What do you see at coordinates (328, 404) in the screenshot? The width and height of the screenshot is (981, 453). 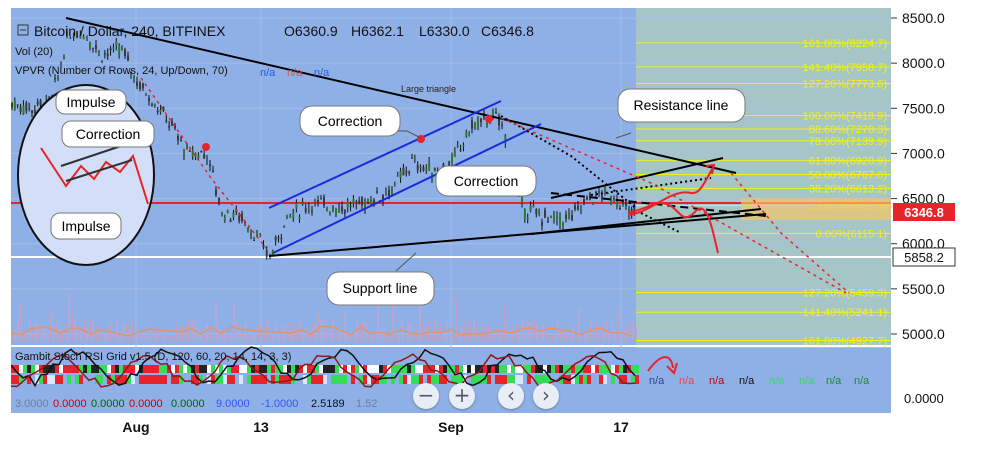 I see `indicator-value-7: 2.5189` at bounding box center [328, 404].